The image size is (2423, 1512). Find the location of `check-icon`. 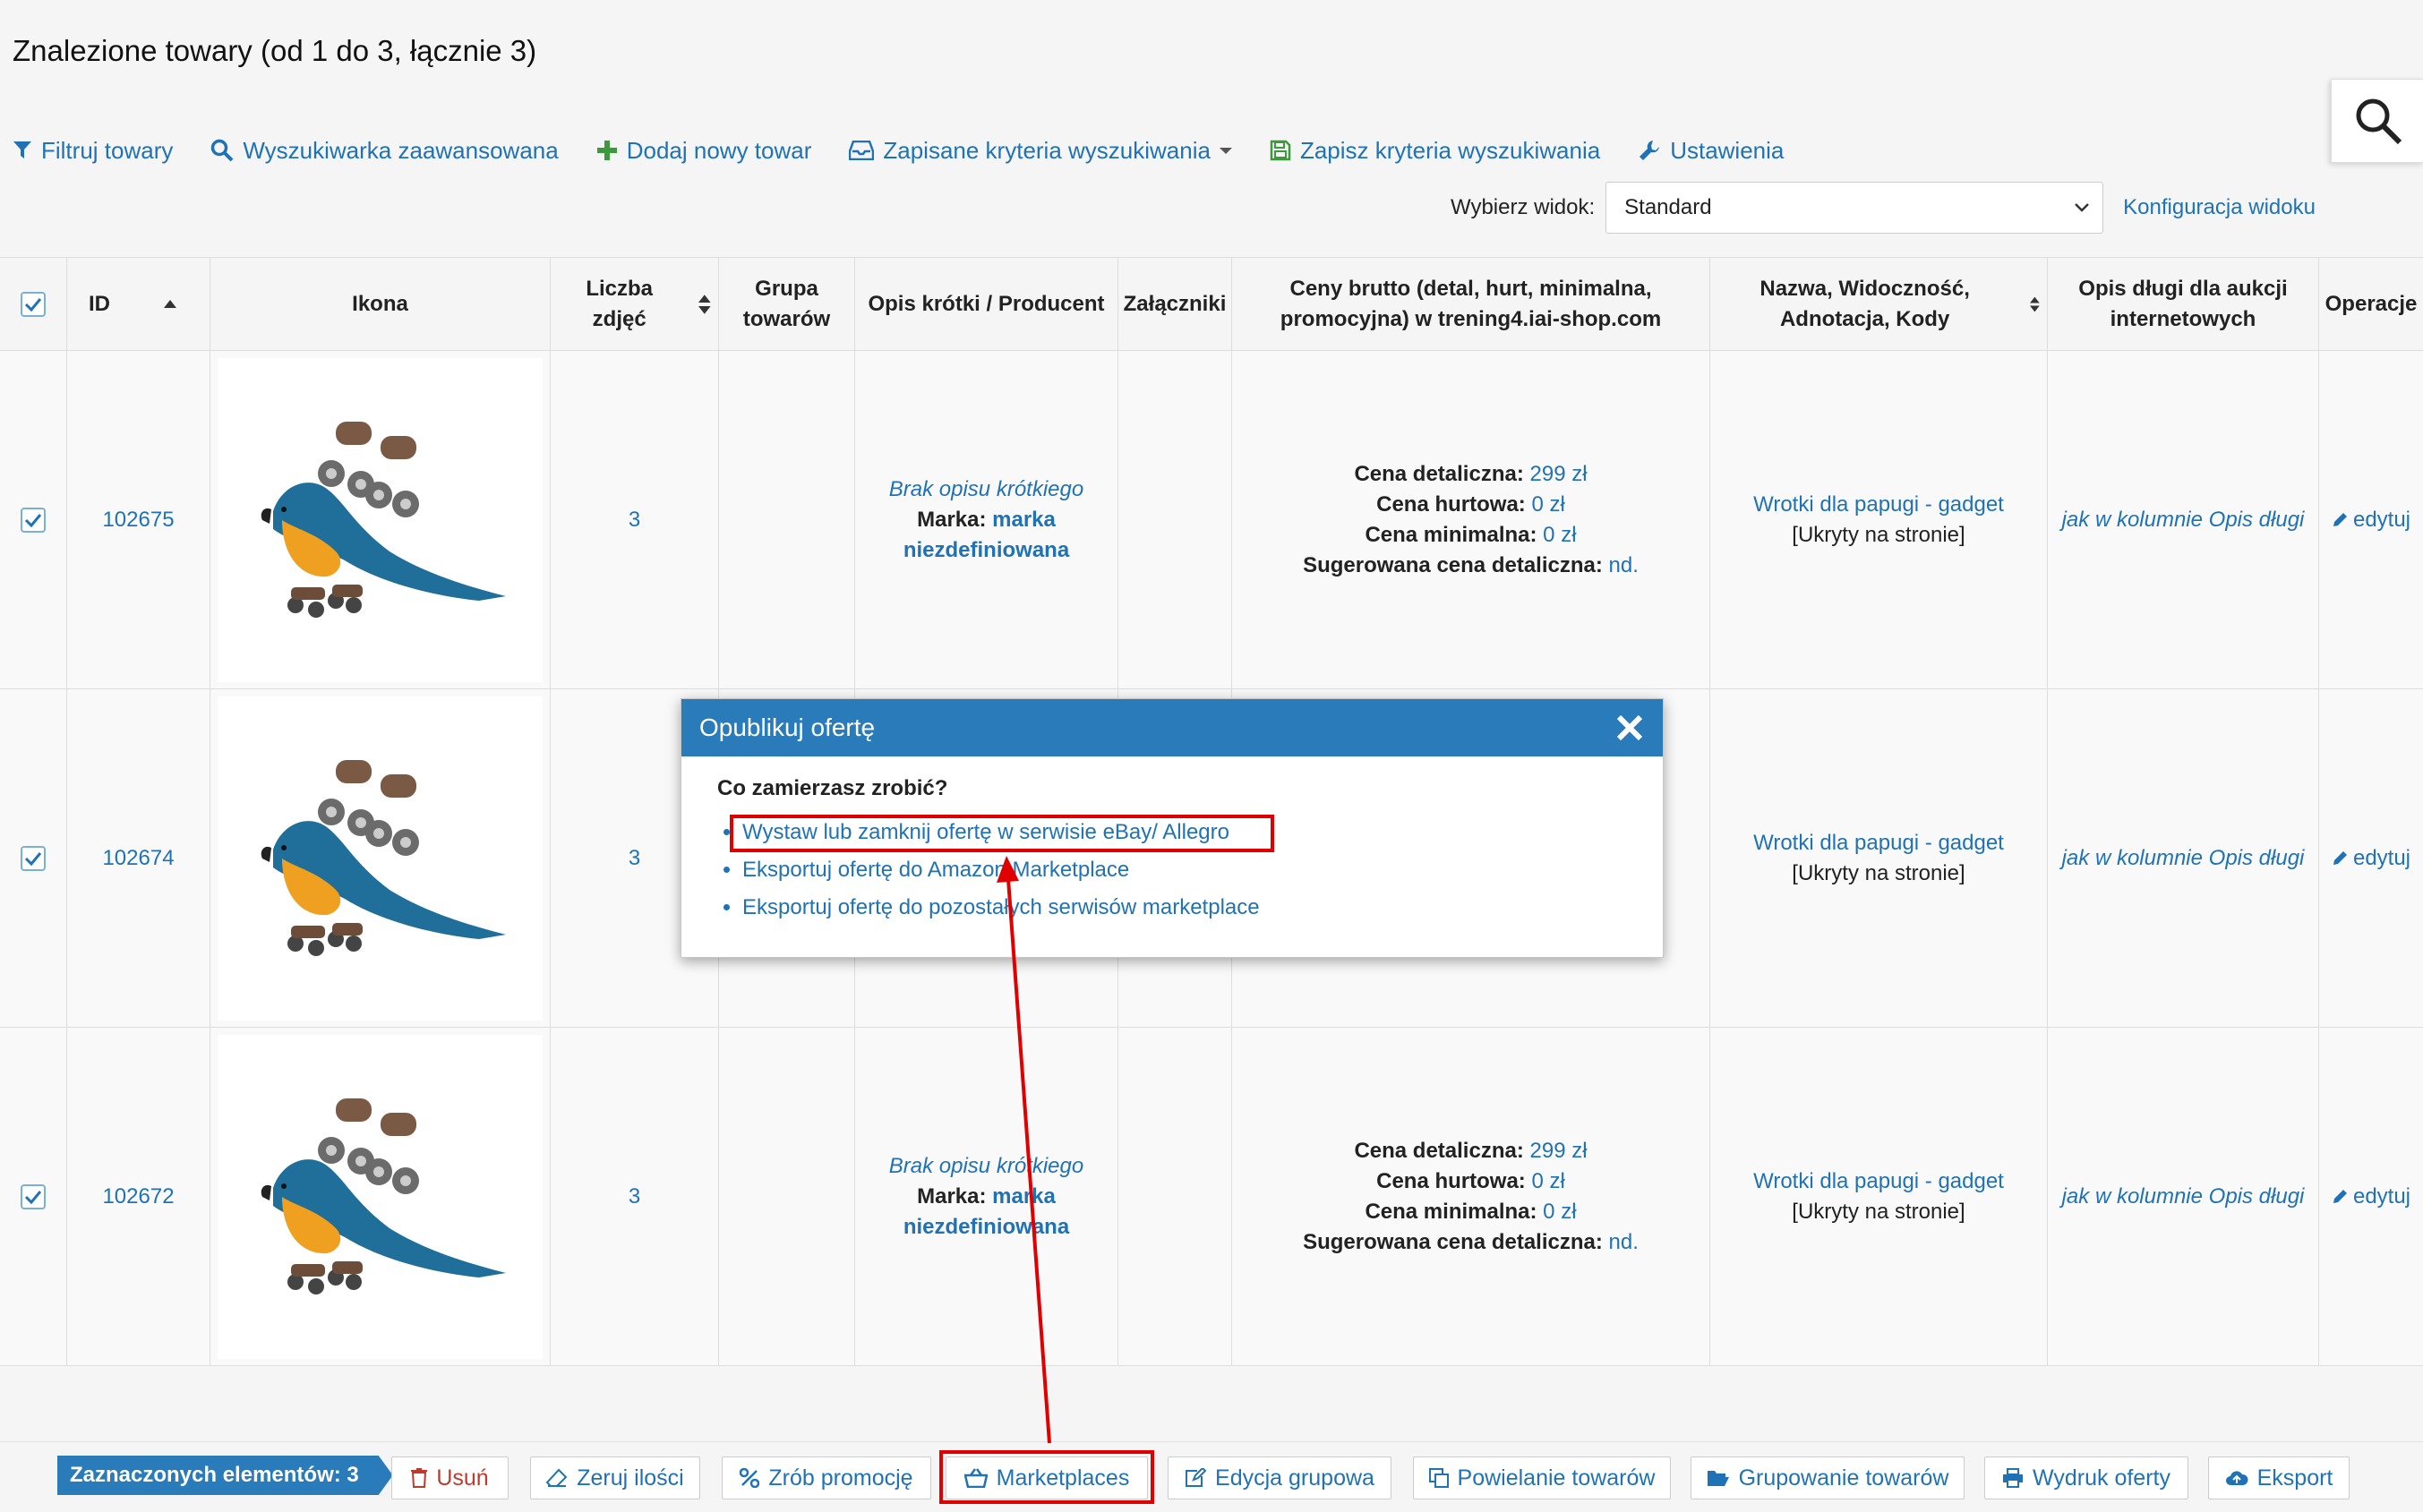

check-icon is located at coordinates (33, 1197).